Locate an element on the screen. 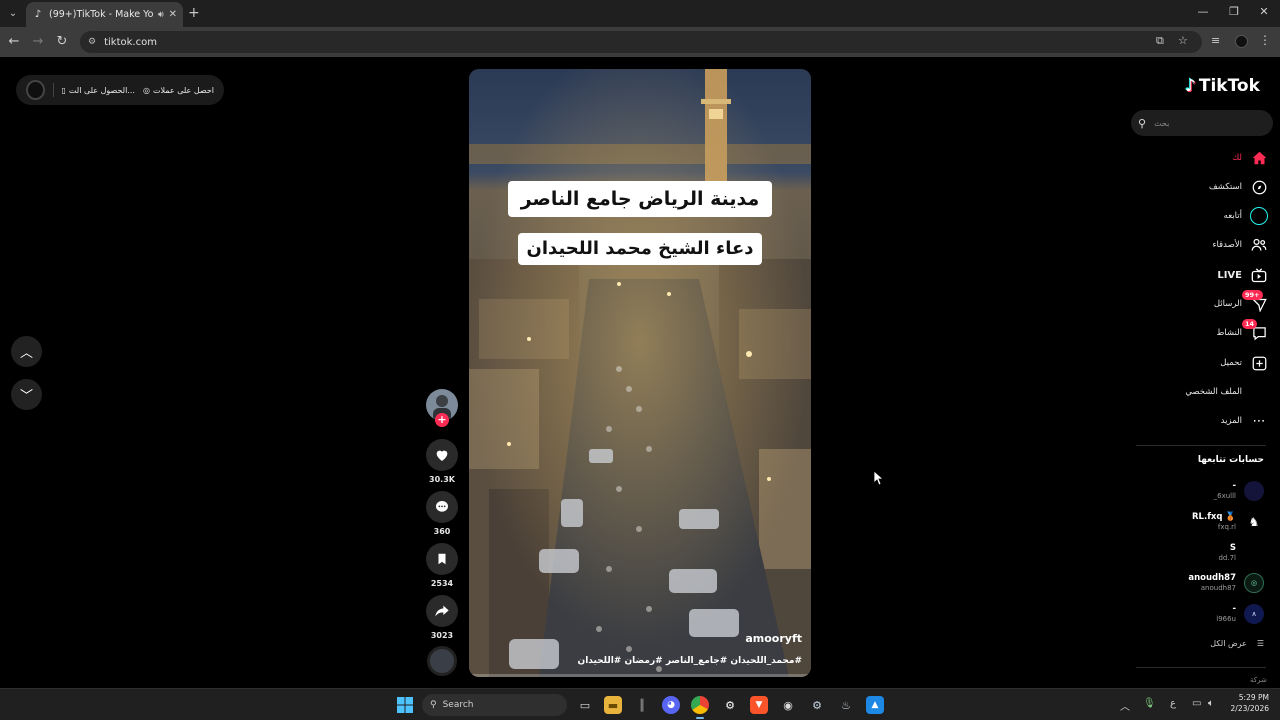 The width and height of the screenshot is (1280, 720). photos-icon: ▲ is located at coordinates (875, 705).